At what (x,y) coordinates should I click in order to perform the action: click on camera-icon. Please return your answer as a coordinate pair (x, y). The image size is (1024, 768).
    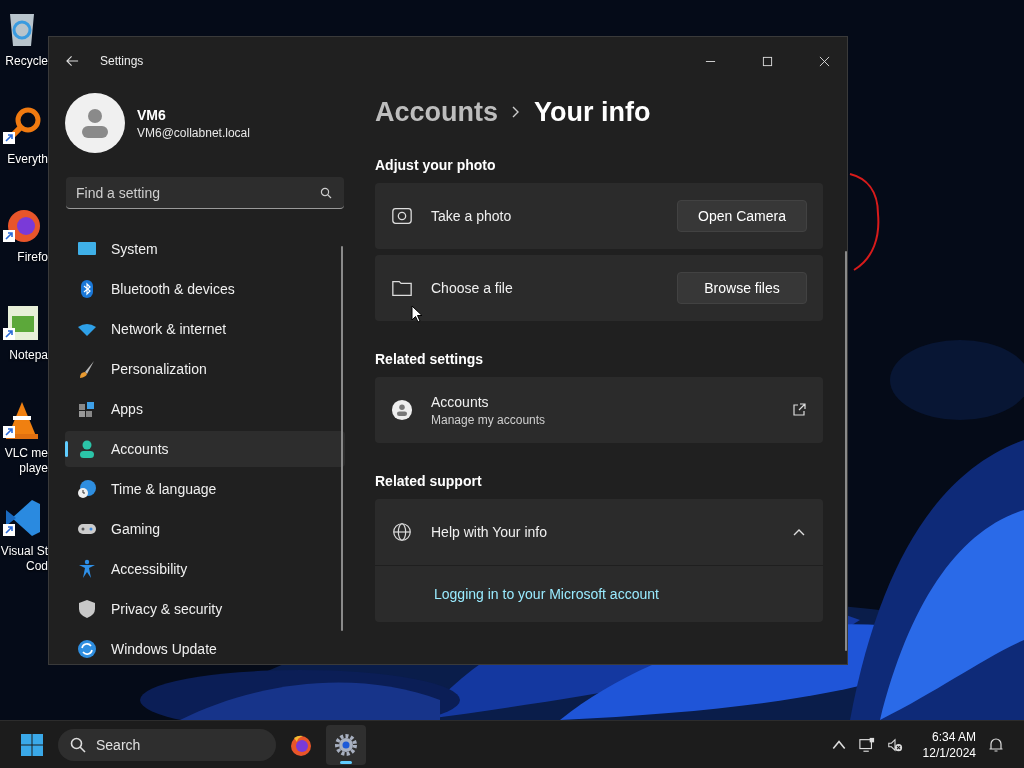
    Looking at the image, I should click on (402, 216).